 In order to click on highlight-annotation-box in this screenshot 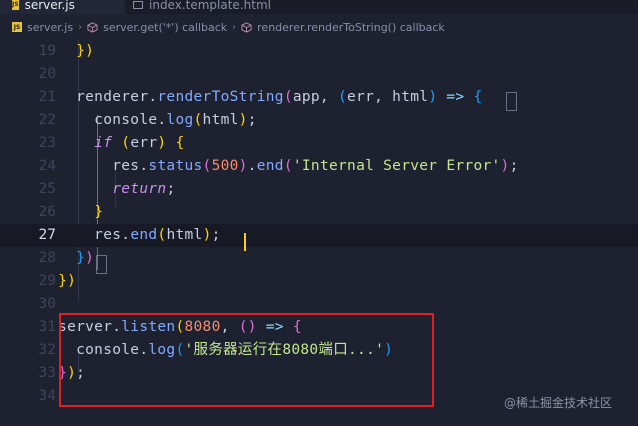, I will do `click(246, 360)`.